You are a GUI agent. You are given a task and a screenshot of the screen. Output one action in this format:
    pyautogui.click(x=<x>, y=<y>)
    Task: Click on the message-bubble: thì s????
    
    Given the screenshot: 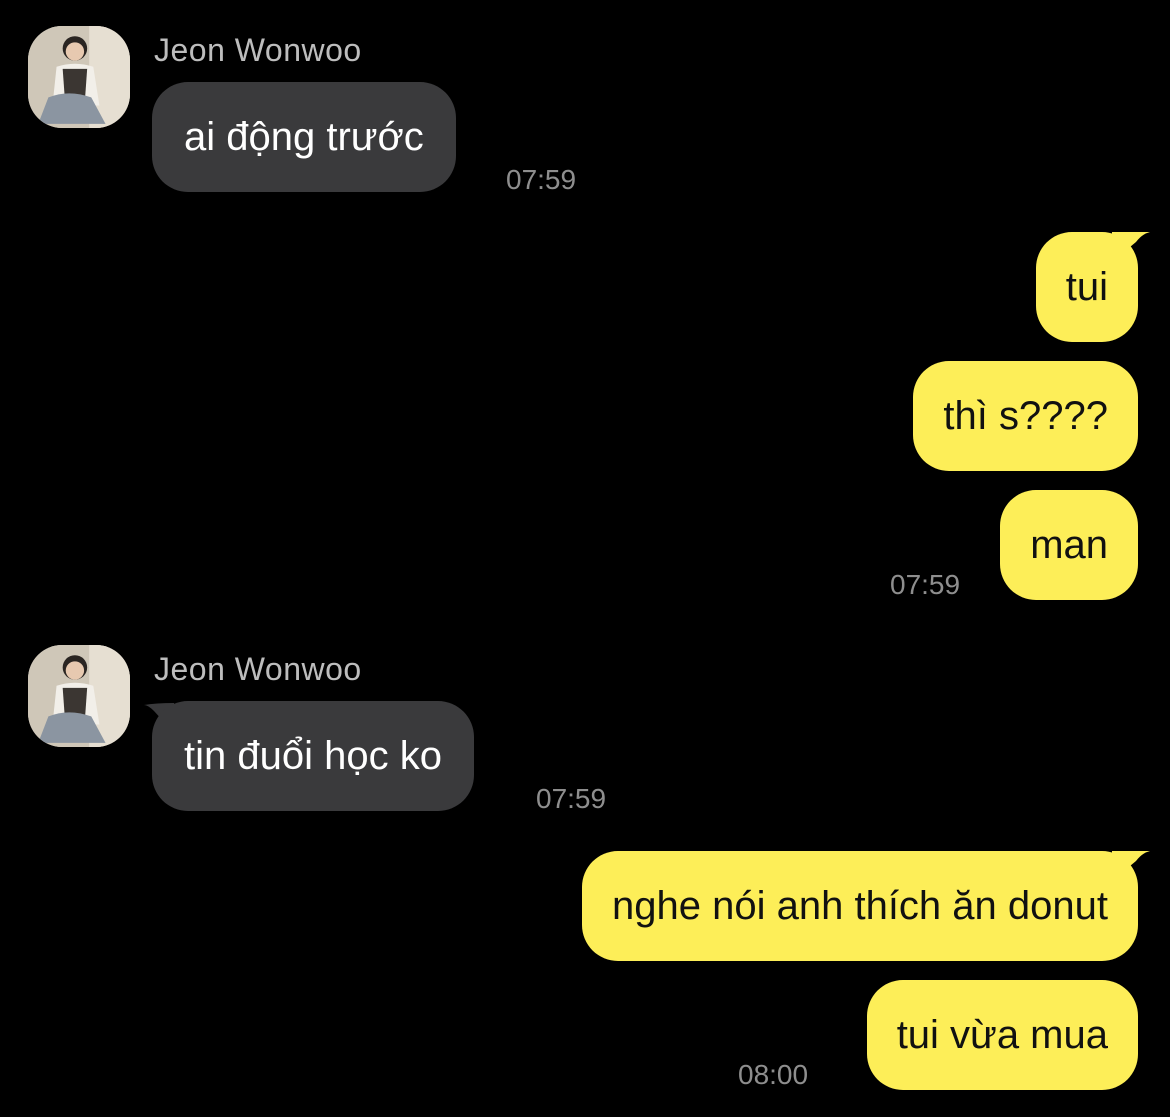 What is the action you would take?
    pyautogui.click(x=1025, y=416)
    